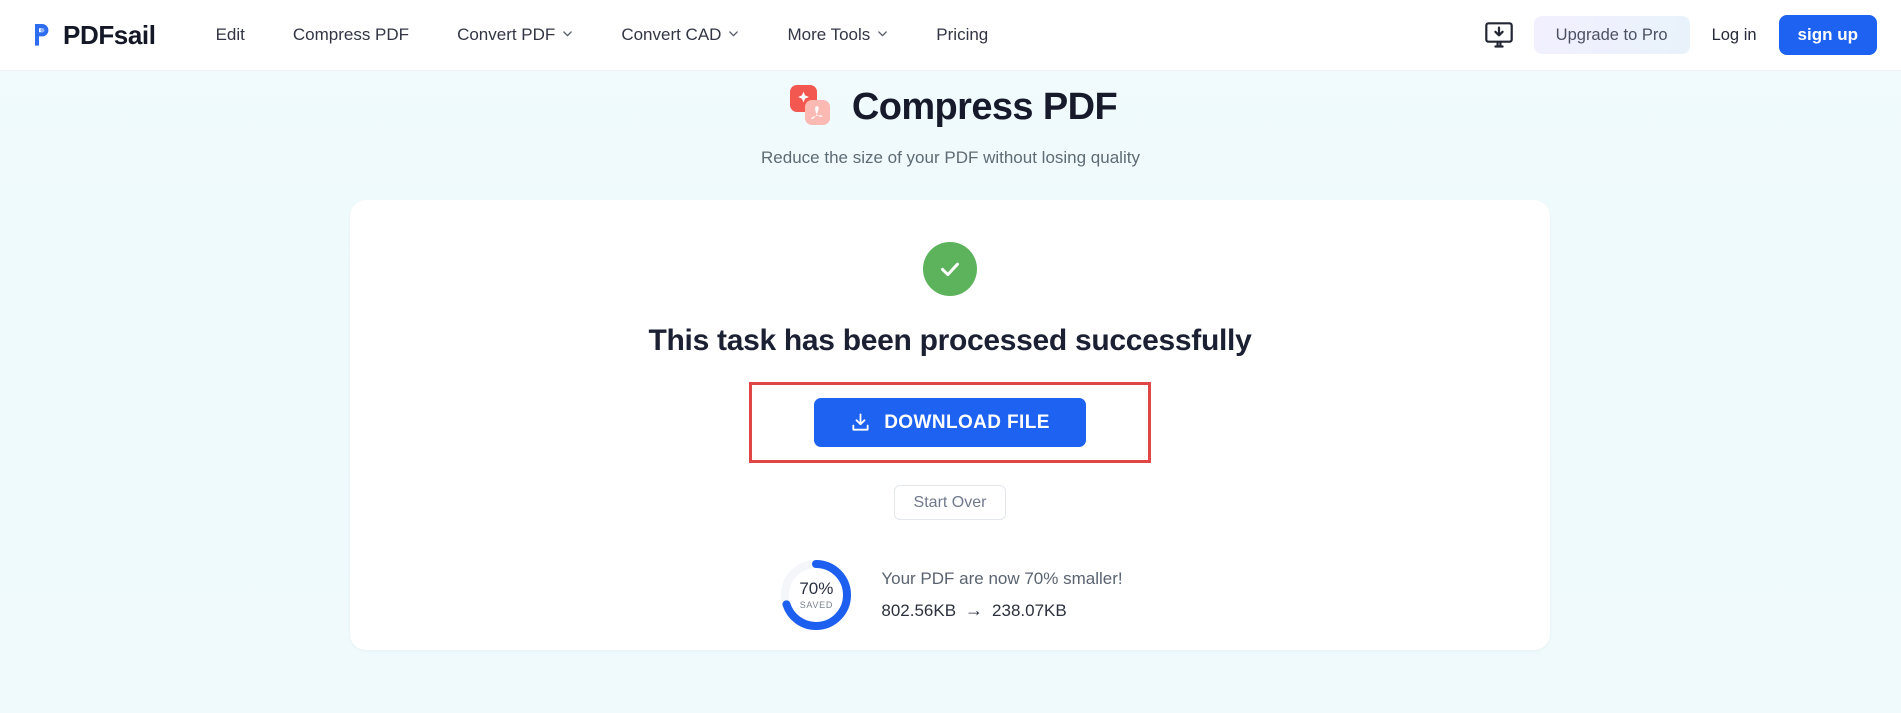  I want to click on signup-button: sign up, so click(1827, 35).